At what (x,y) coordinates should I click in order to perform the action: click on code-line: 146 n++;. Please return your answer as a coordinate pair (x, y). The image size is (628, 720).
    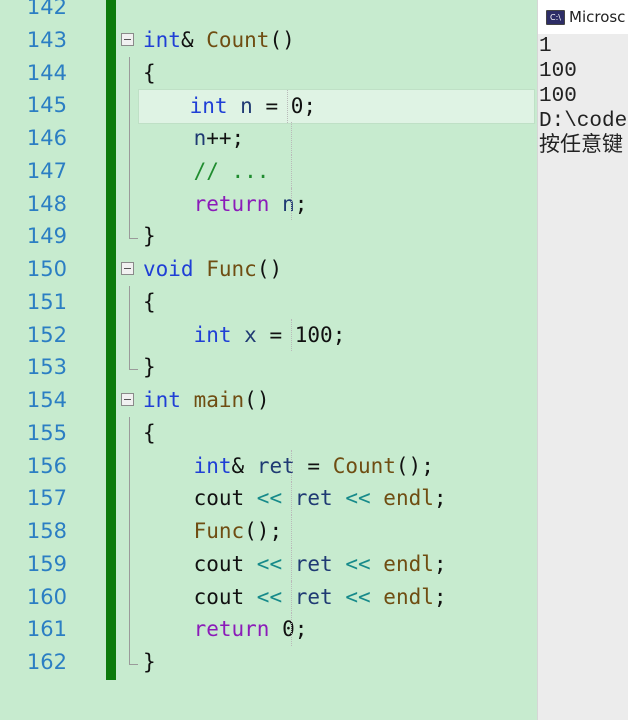
    Looking at the image, I should click on (268, 138).